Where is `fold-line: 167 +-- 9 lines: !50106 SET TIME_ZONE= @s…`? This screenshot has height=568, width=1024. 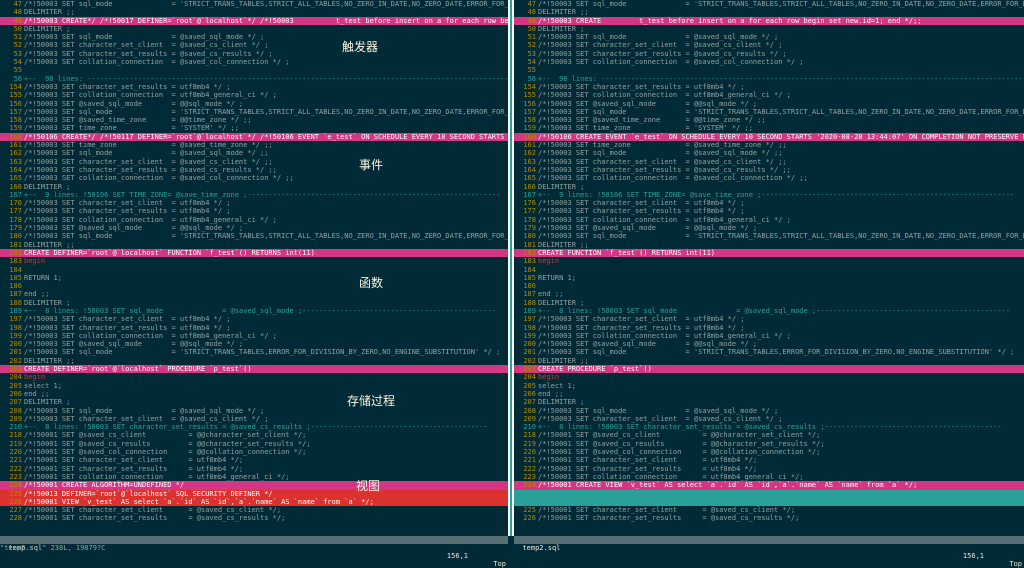 fold-line: 167 +-- 9 lines: !50106 SET TIME_ZONE= @s… is located at coordinates (769, 195).